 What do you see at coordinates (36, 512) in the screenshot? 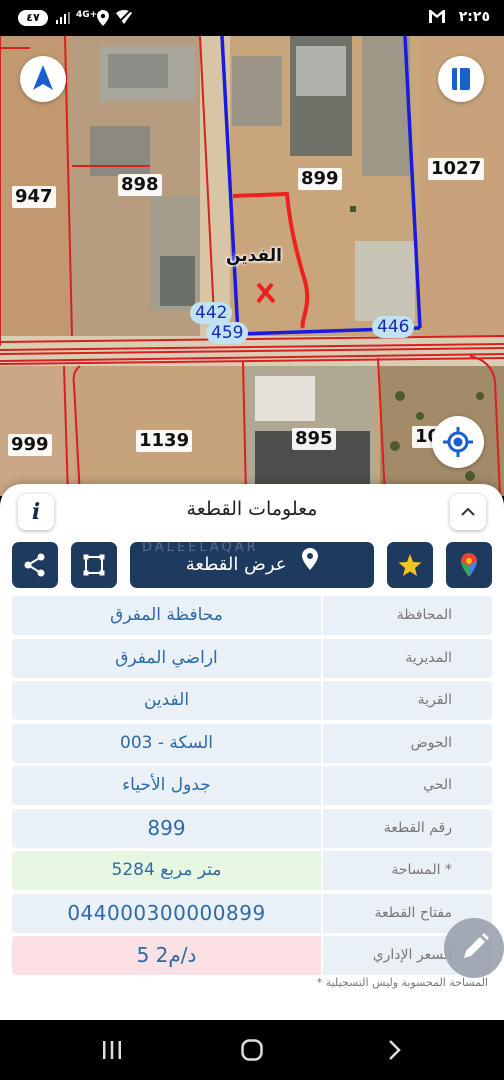
I see `info-button: i` at bounding box center [36, 512].